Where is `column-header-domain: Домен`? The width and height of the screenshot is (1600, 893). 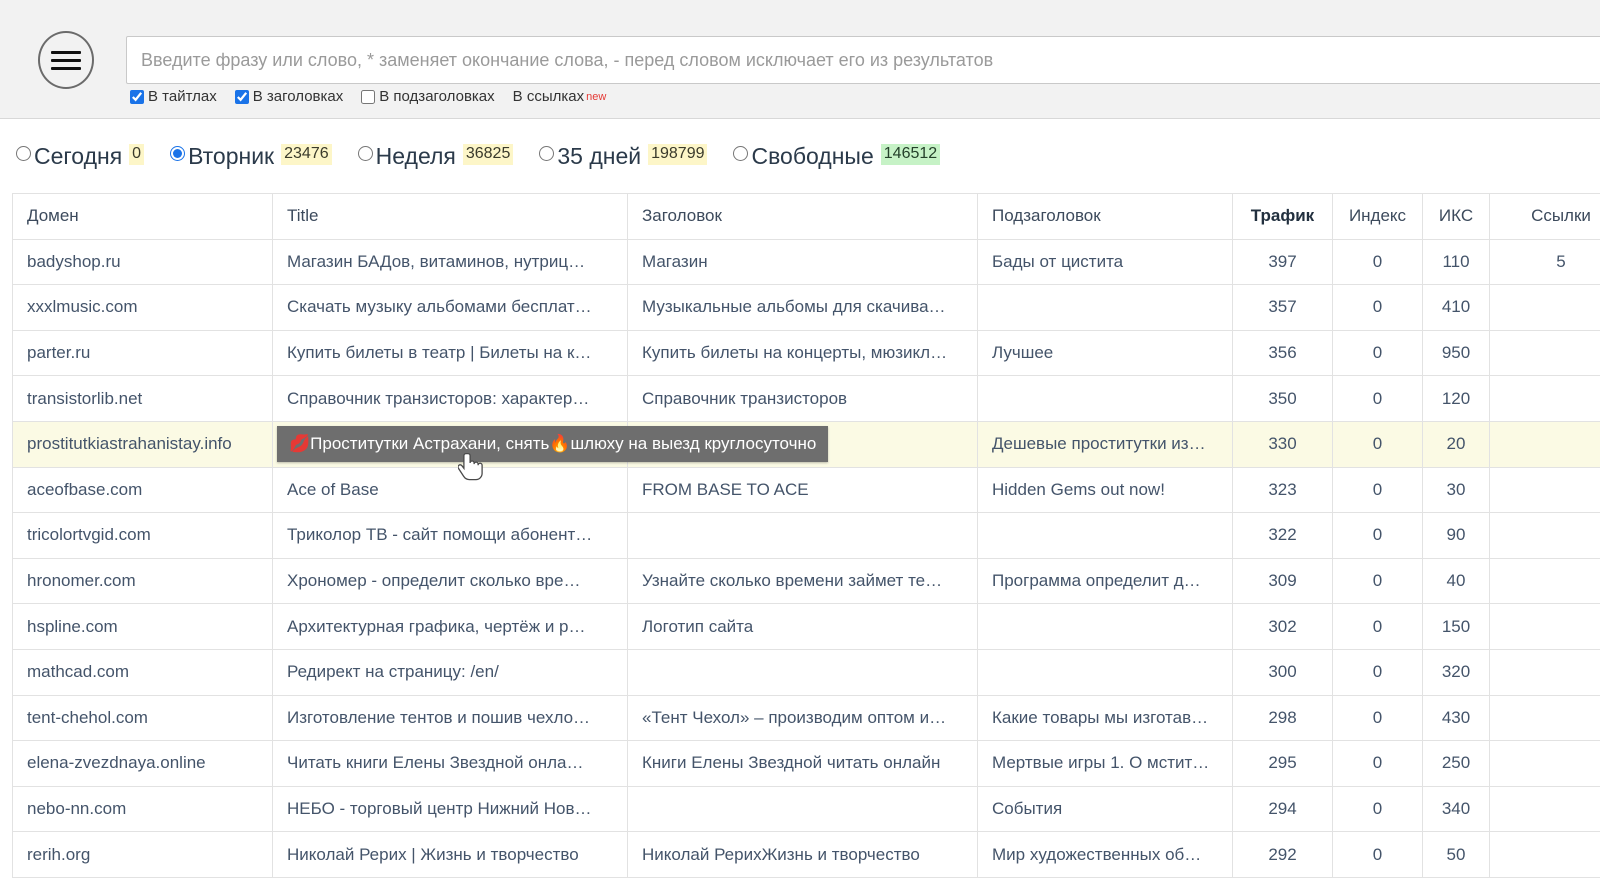
column-header-domain: Домен is located at coordinates (142, 216).